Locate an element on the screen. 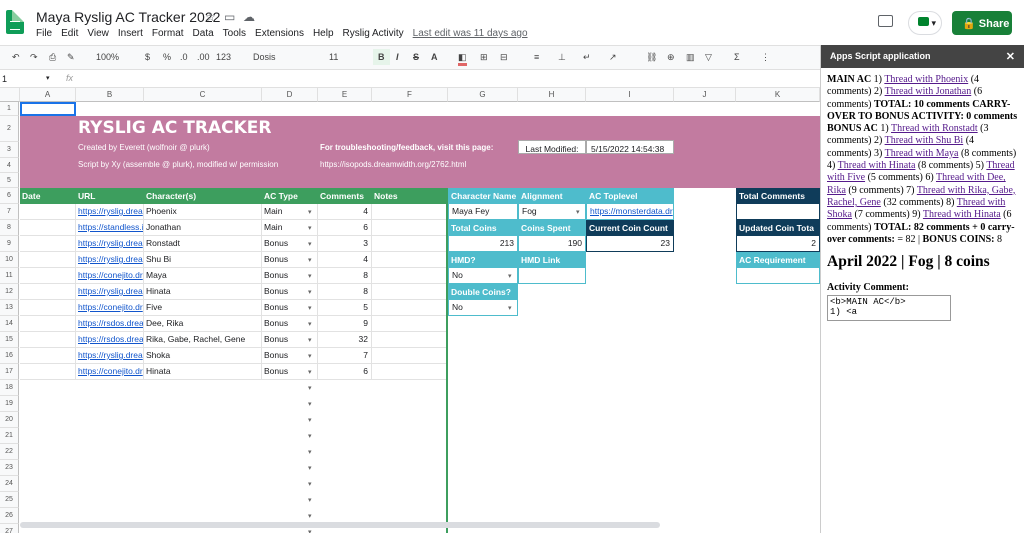  move-folder-icon: ▭ is located at coordinates (229, 17).